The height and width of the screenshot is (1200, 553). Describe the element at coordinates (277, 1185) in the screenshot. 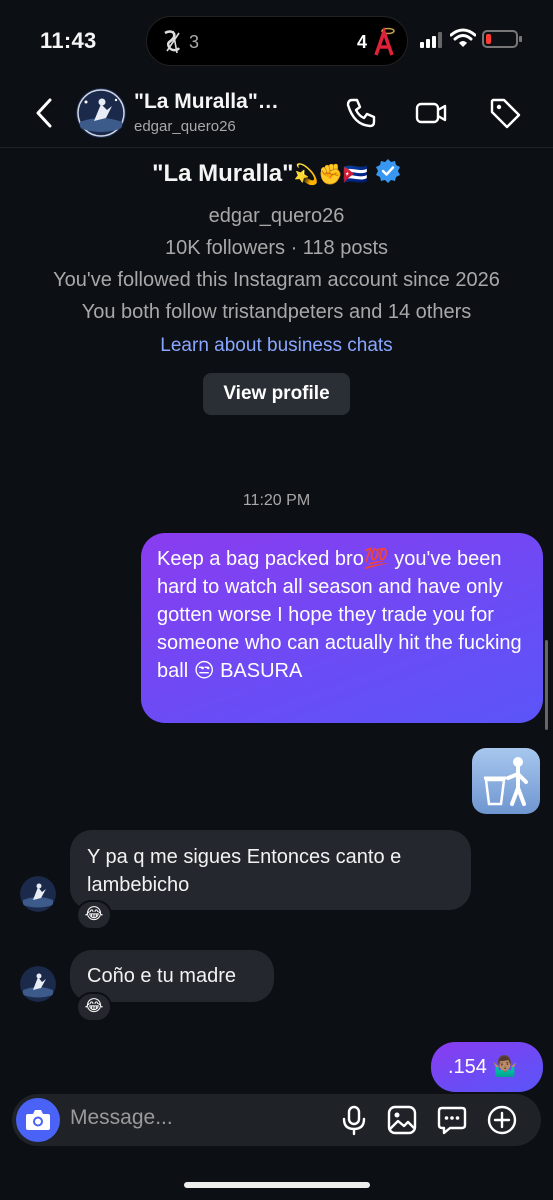

I see `home-indicator` at that location.